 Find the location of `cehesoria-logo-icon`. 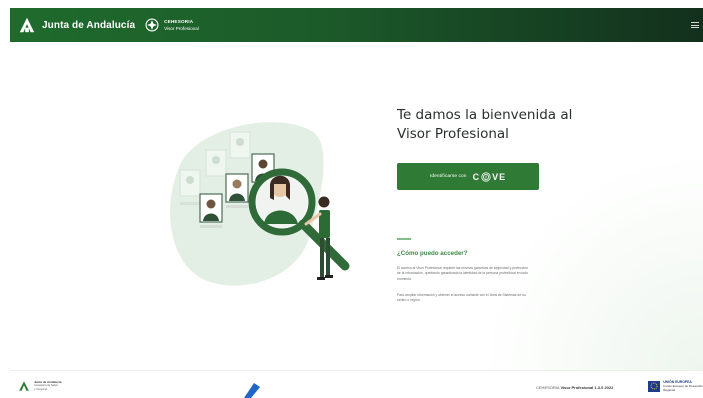

cehesoria-logo-icon is located at coordinates (152, 25).